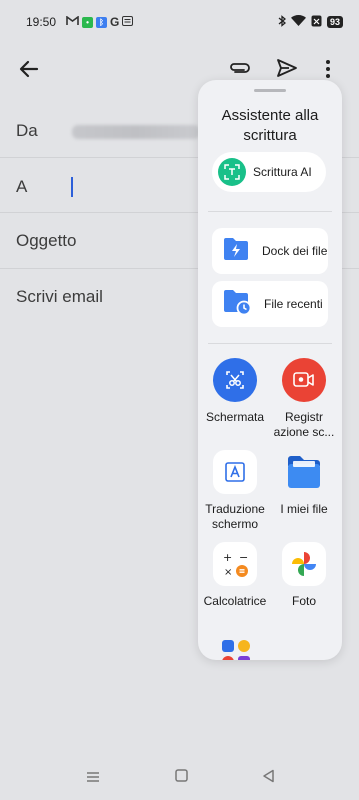 The image size is (359, 800). Describe the element at coordinates (293, 303) in the screenshot. I see `recent-files-label: File recenti` at that location.